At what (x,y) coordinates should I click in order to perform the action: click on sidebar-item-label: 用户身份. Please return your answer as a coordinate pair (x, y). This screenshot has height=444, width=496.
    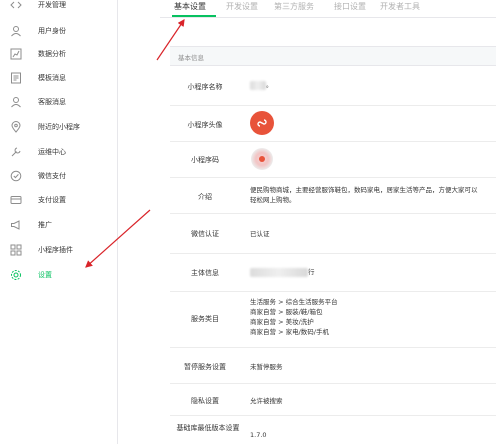
    Looking at the image, I should click on (52, 31).